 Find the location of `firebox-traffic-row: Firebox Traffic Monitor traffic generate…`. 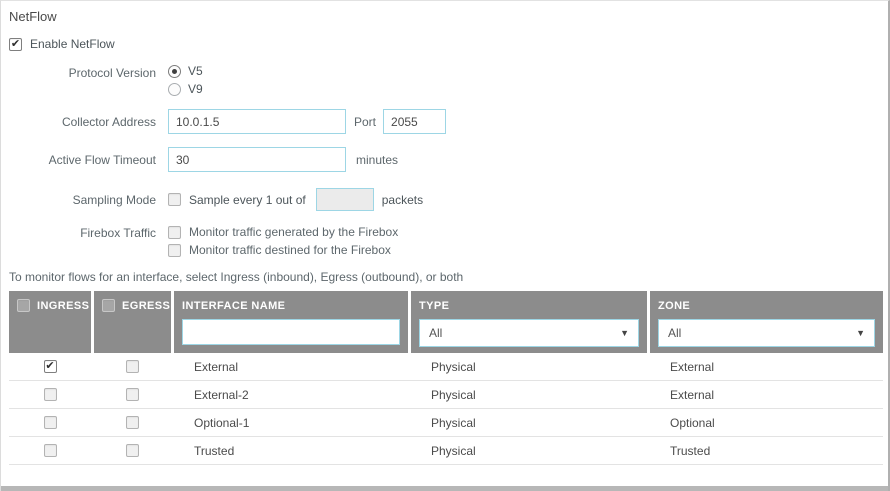

firebox-traffic-row: Firebox Traffic Monitor traffic generate… is located at coordinates (444, 241).